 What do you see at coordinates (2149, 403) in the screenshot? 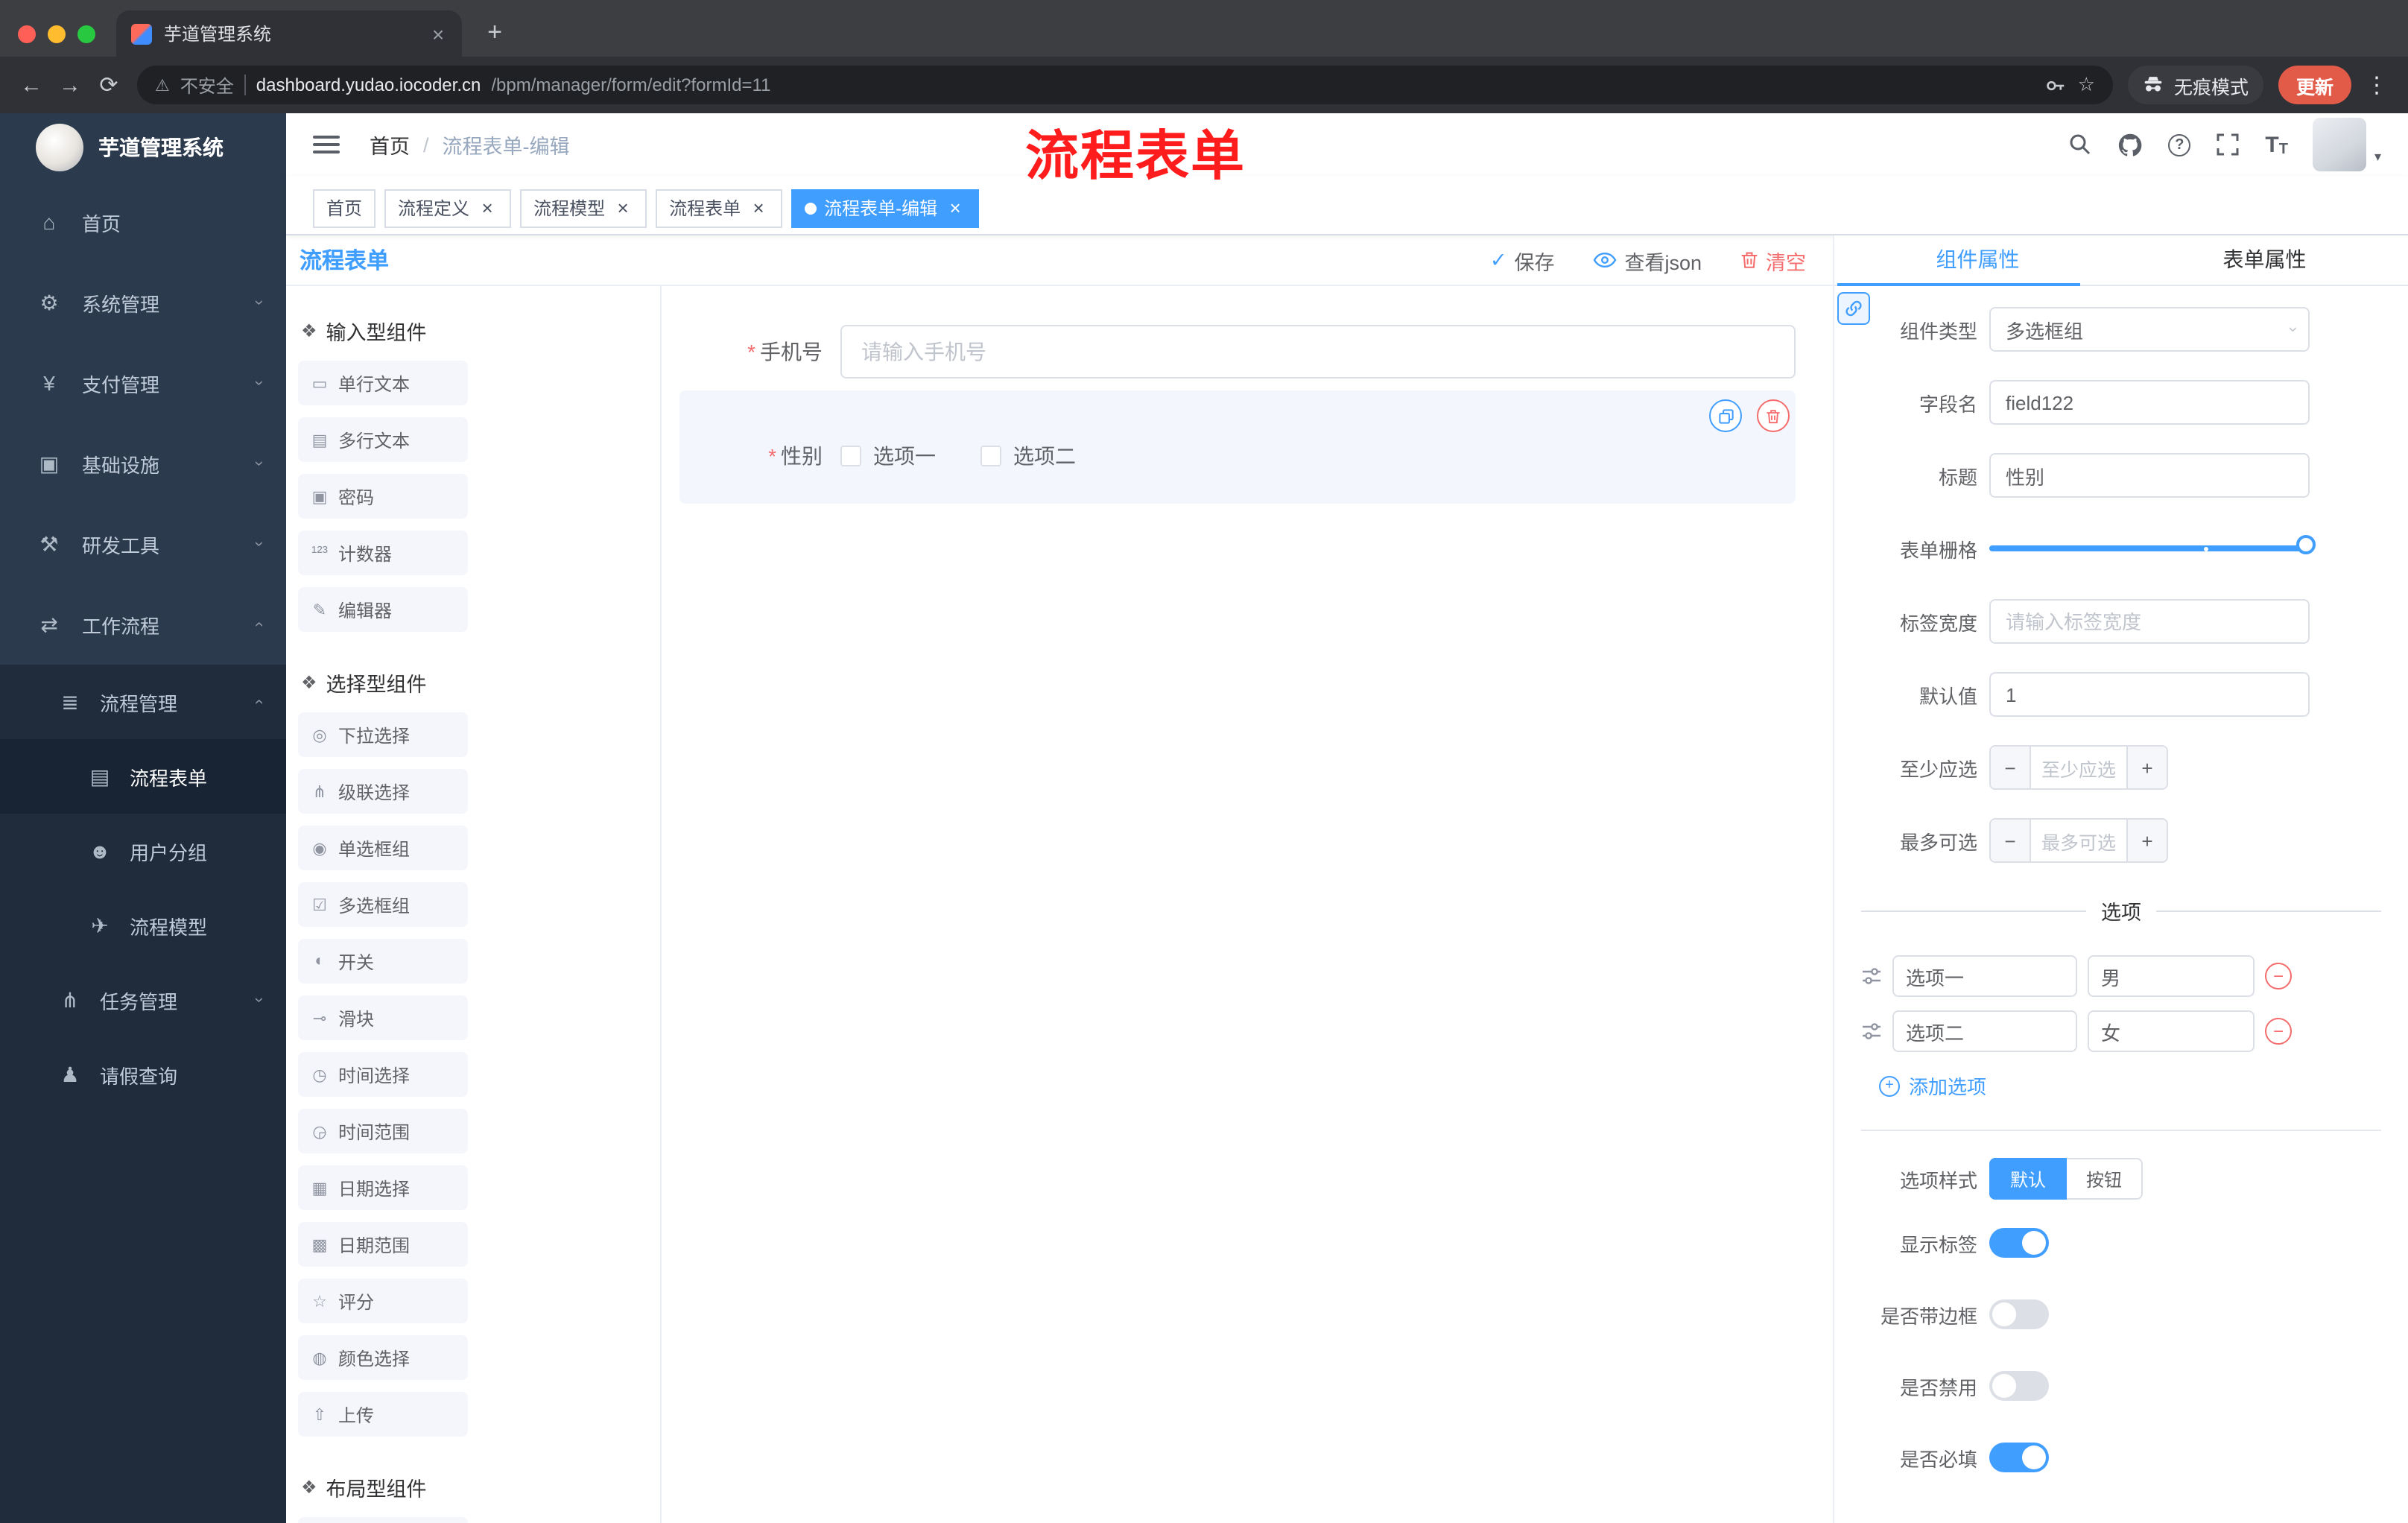
I see `field-name-input` at bounding box center [2149, 403].